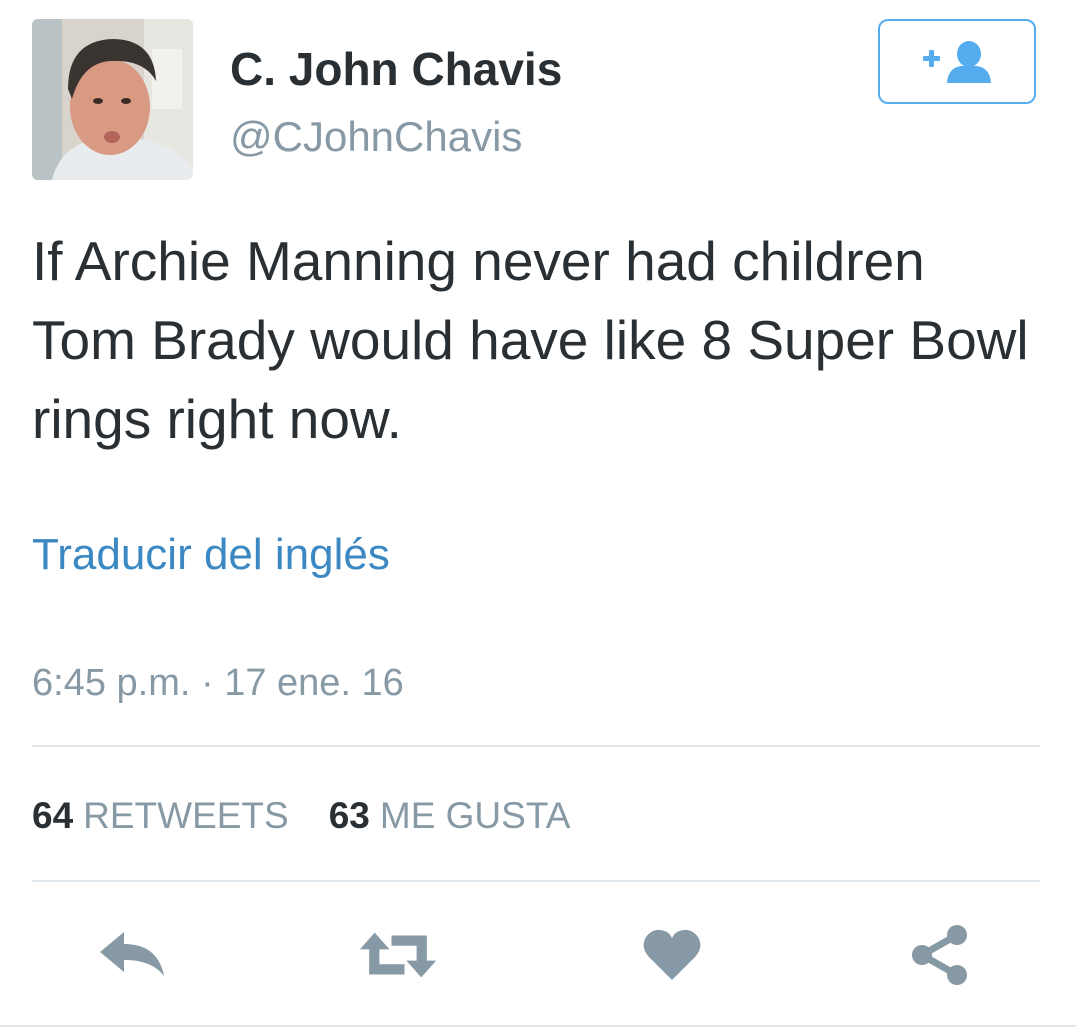 This screenshot has height=1035, width=1076. I want to click on retweet-button, so click(398, 955).